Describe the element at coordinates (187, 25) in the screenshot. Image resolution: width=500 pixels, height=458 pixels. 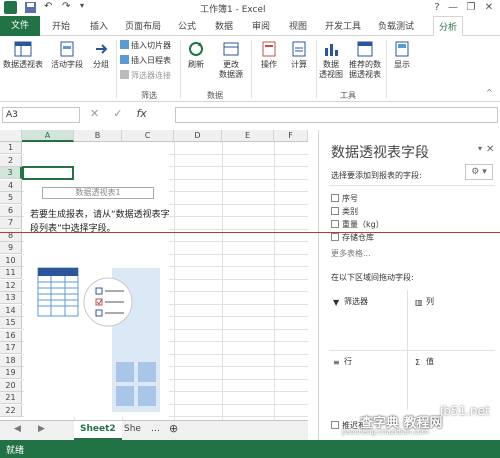
I see `tab-formulas: 公式` at that location.